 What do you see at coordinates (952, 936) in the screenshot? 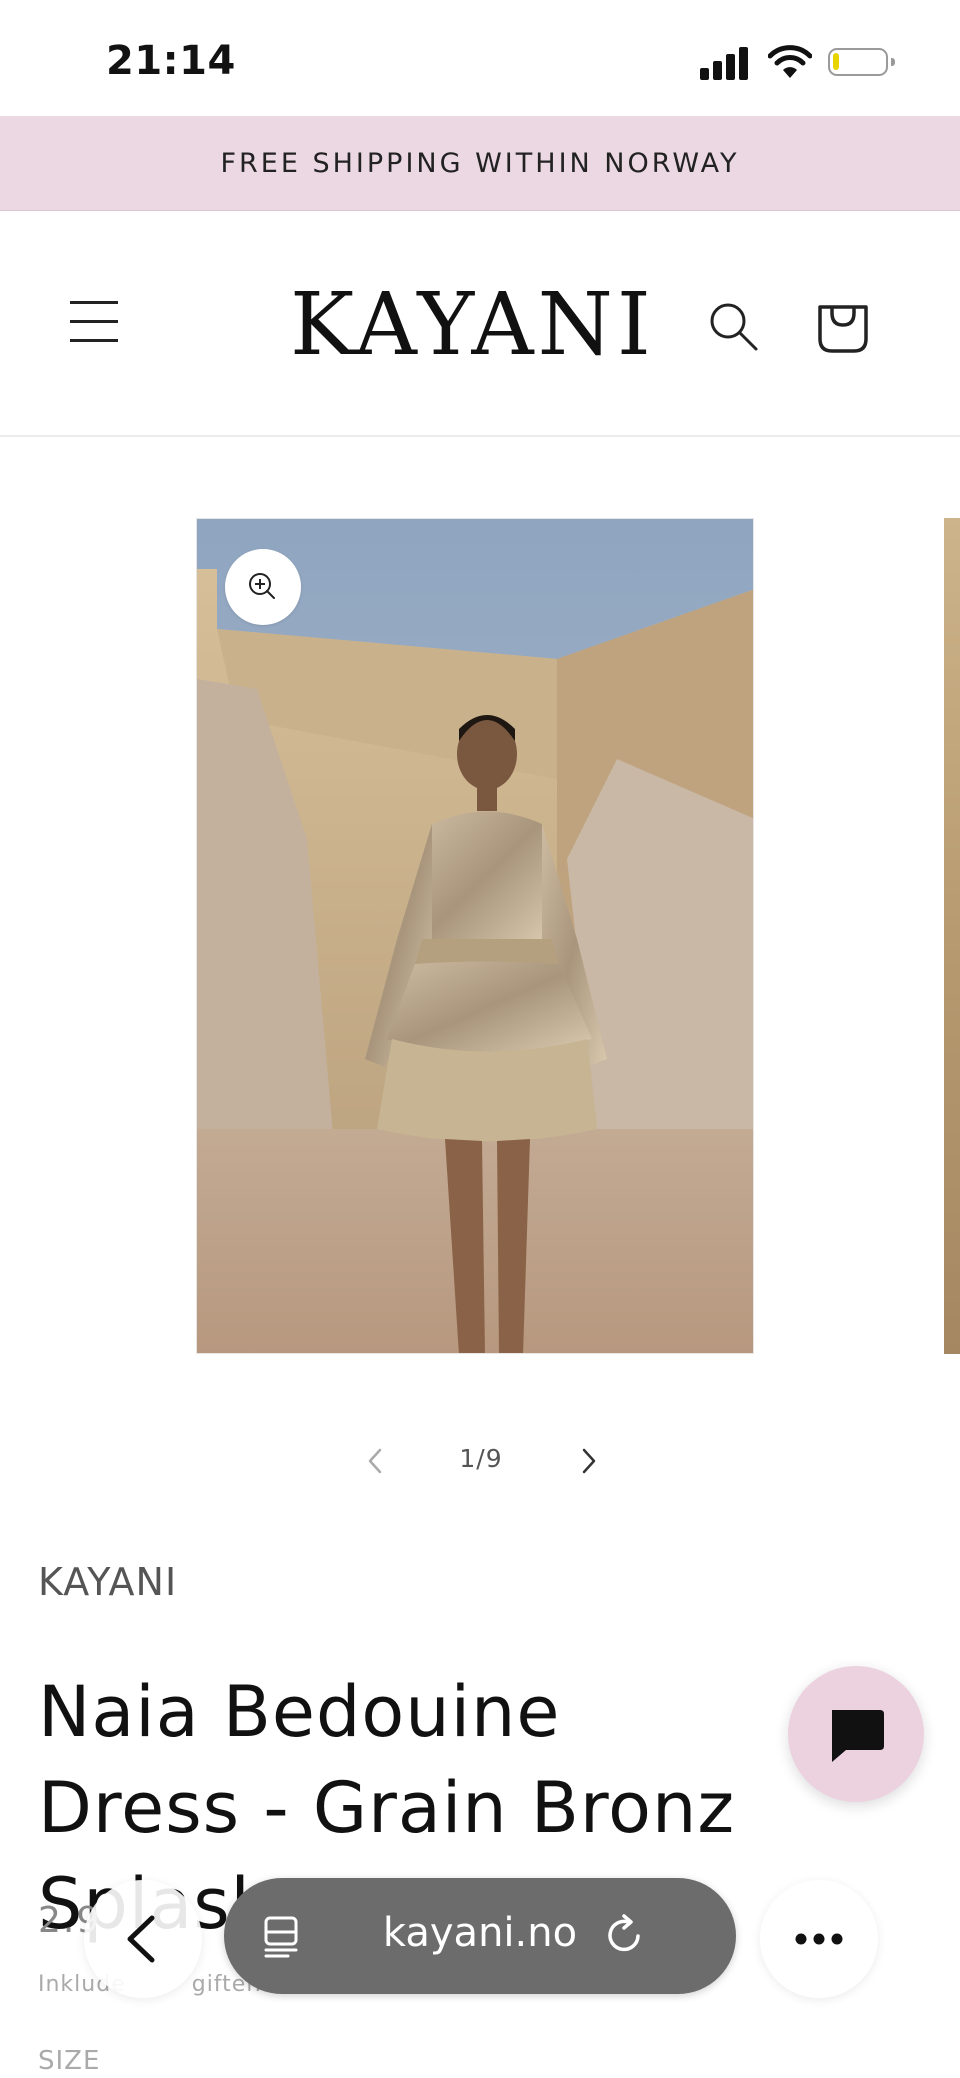
I see `next-image-peek` at bounding box center [952, 936].